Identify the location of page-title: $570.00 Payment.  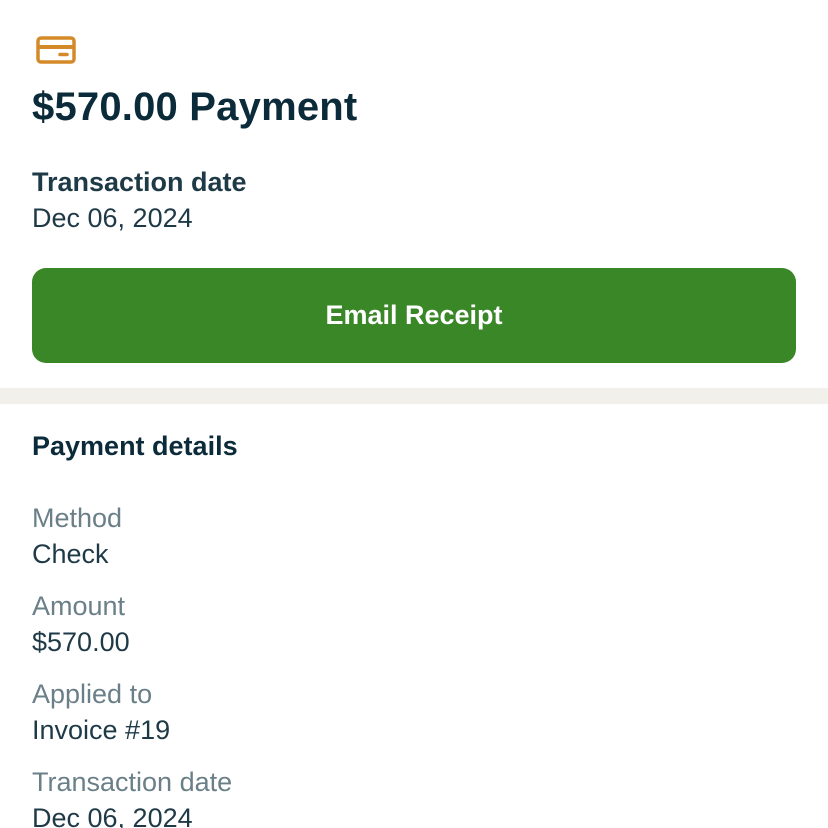
(195, 107).